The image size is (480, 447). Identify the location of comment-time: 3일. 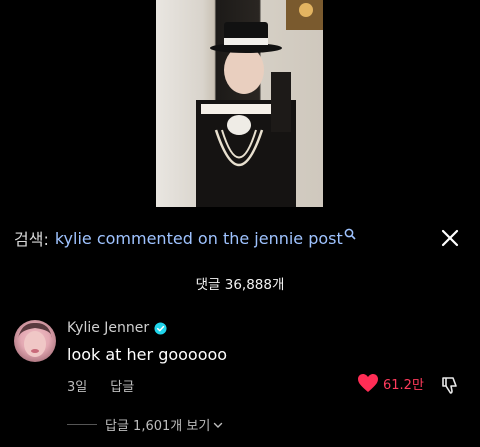
(77, 387).